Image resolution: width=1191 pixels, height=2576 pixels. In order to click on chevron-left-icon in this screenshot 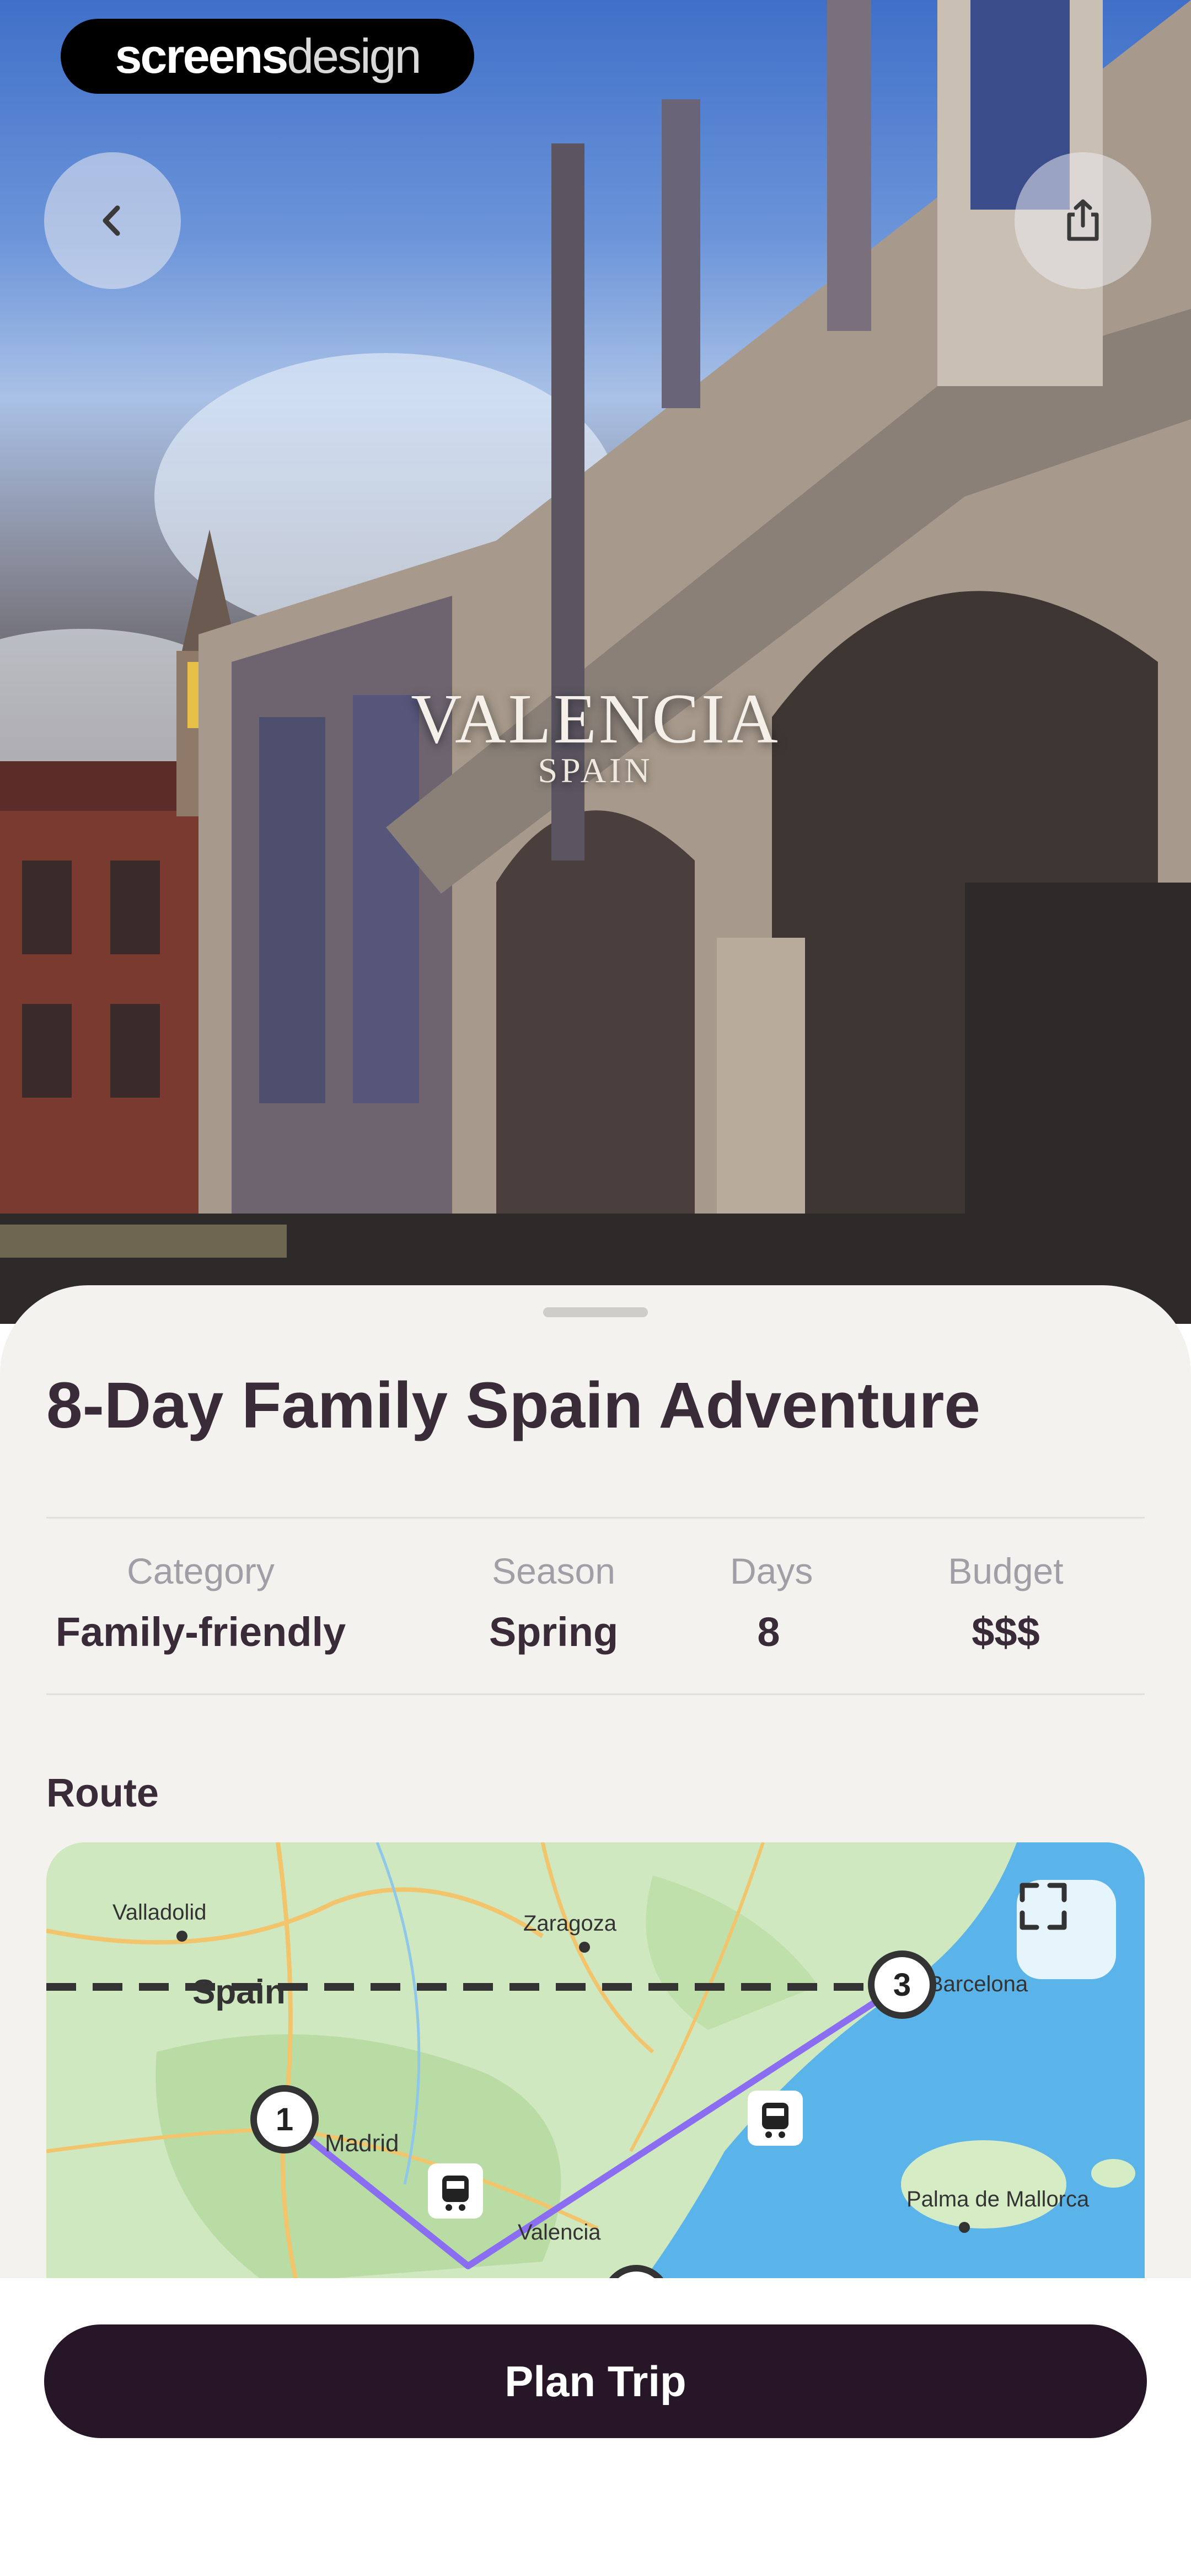, I will do `click(111, 220)`.